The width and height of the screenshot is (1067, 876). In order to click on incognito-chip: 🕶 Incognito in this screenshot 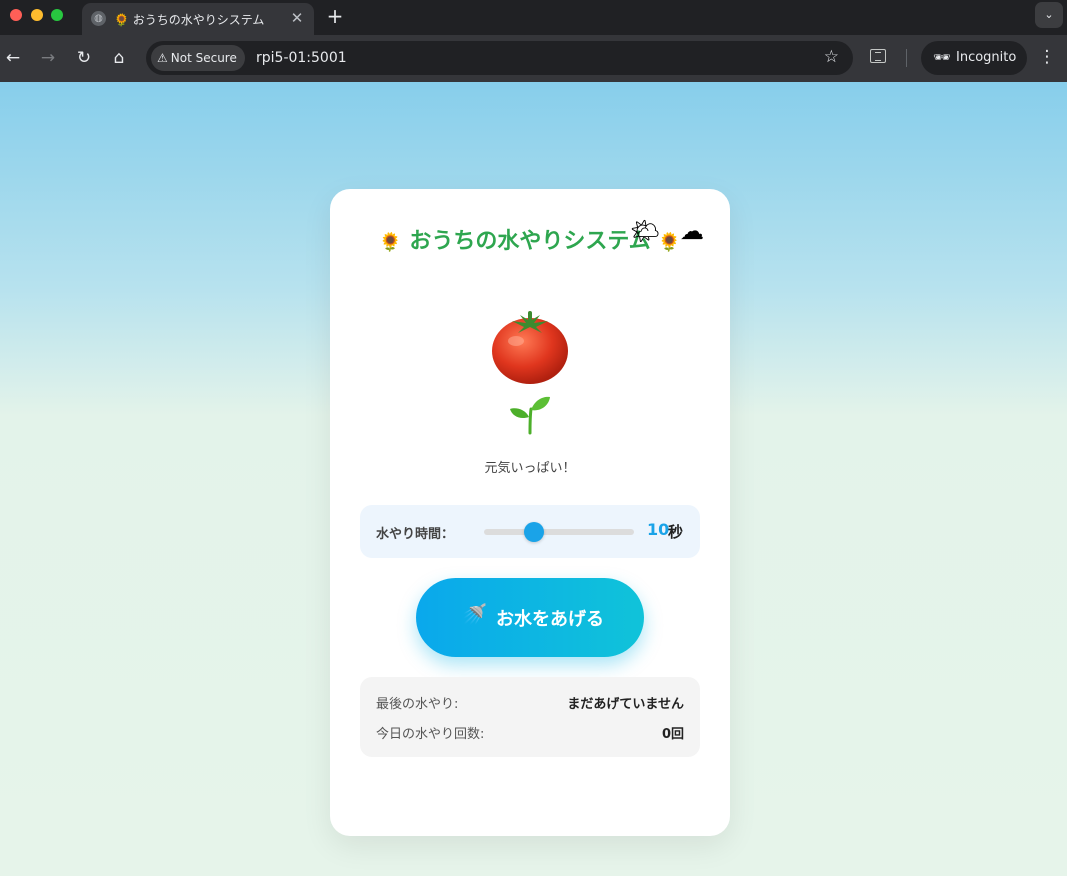, I will do `click(974, 58)`.